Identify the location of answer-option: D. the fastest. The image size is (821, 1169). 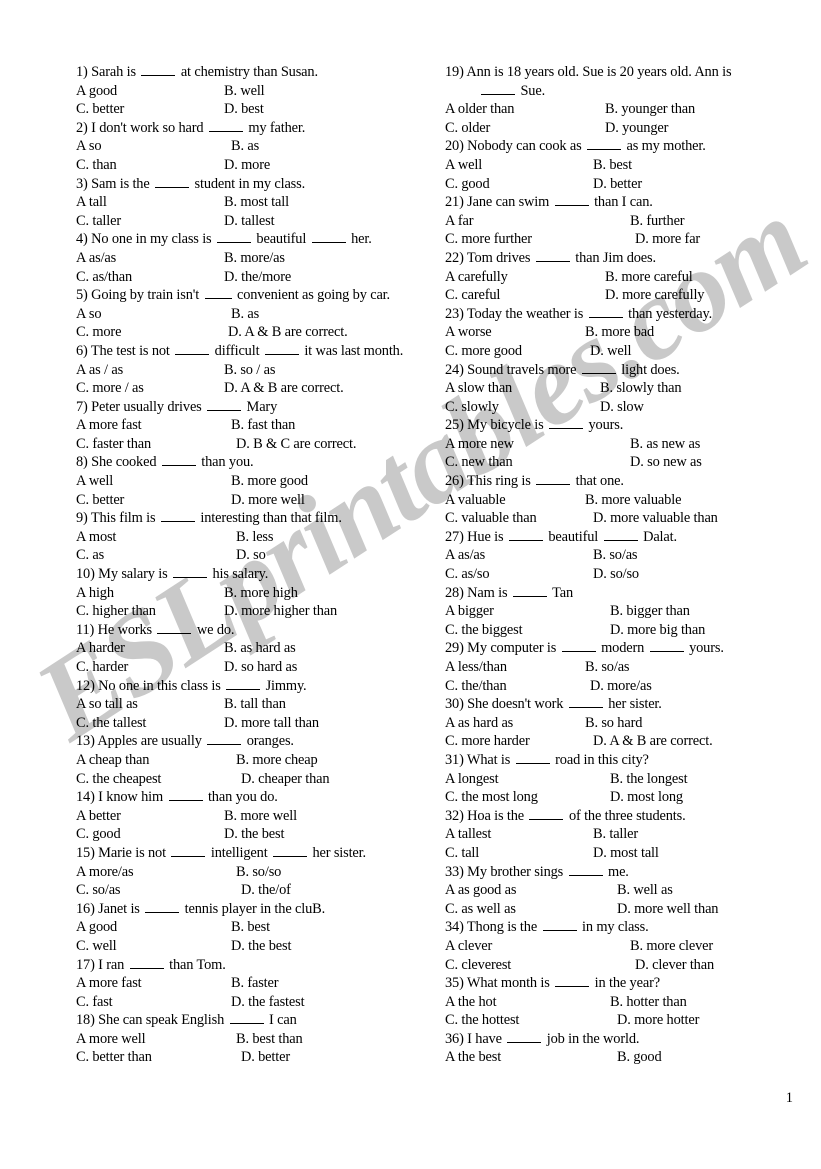
(268, 1002).